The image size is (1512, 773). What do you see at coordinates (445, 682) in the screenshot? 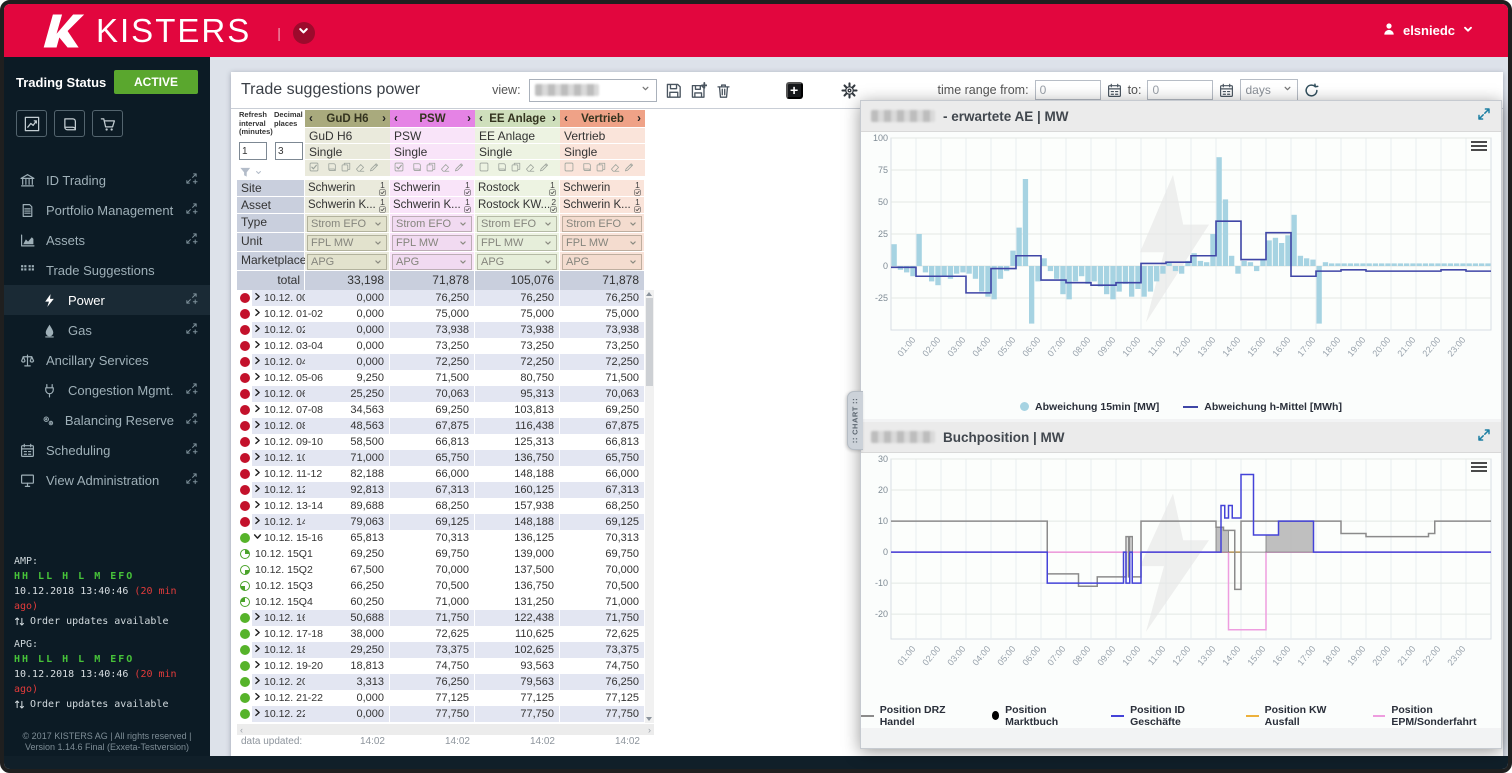
I see `table-row: 10.12. 20-21 3,313 76,250 79,563 76,250` at bounding box center [445, 682].